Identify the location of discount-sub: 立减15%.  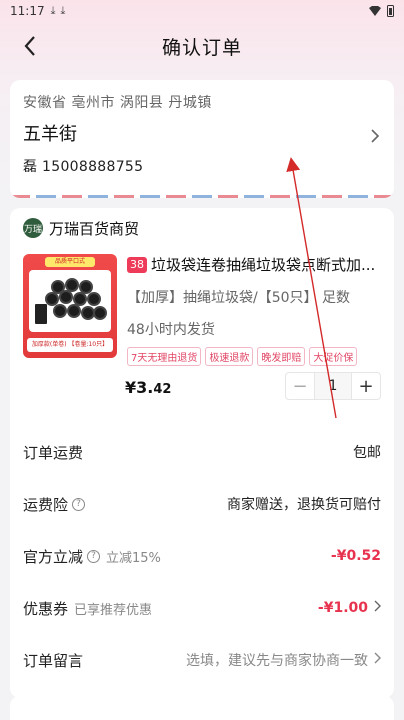
(133, 558).